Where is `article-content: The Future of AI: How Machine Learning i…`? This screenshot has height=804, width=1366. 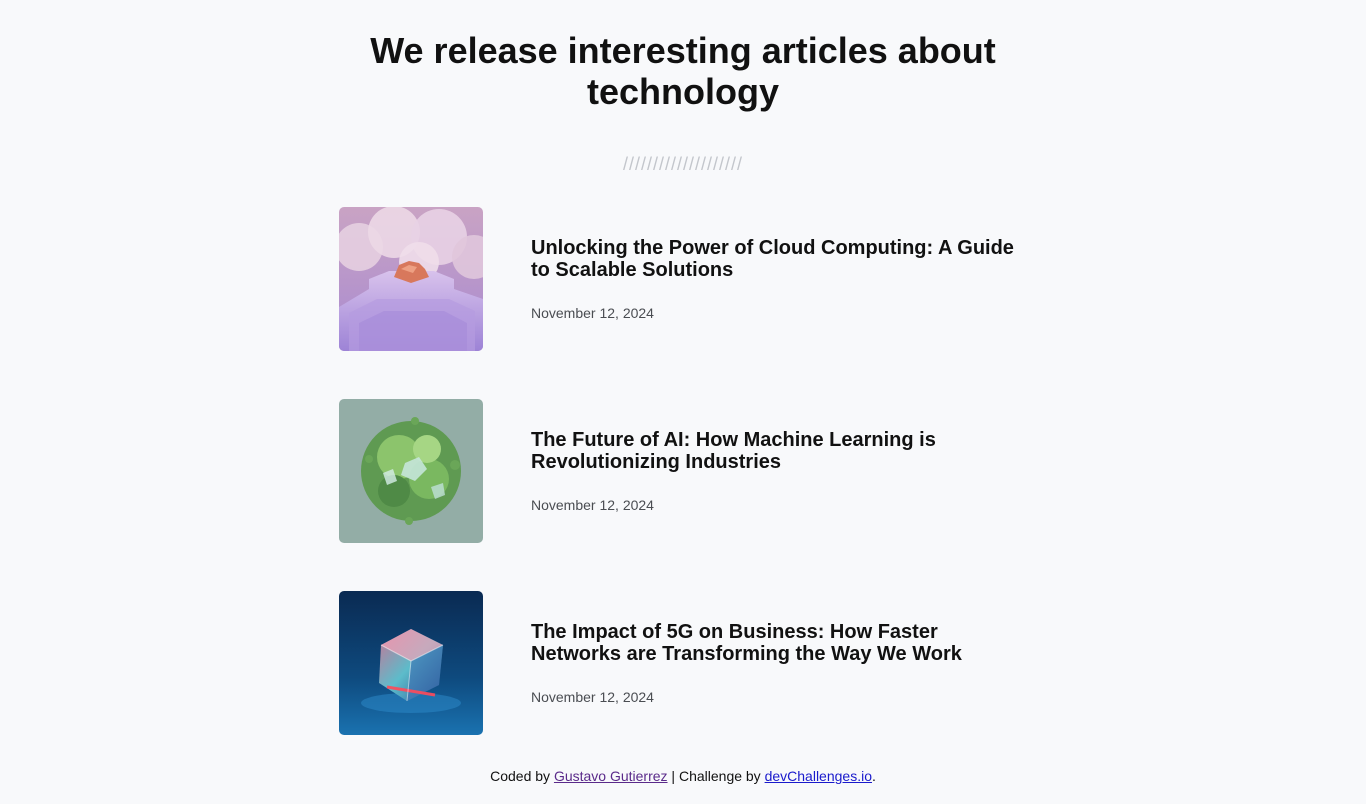 article-content: The Future of AI: How Machine Learning i… is located at coordinates (781, 471).